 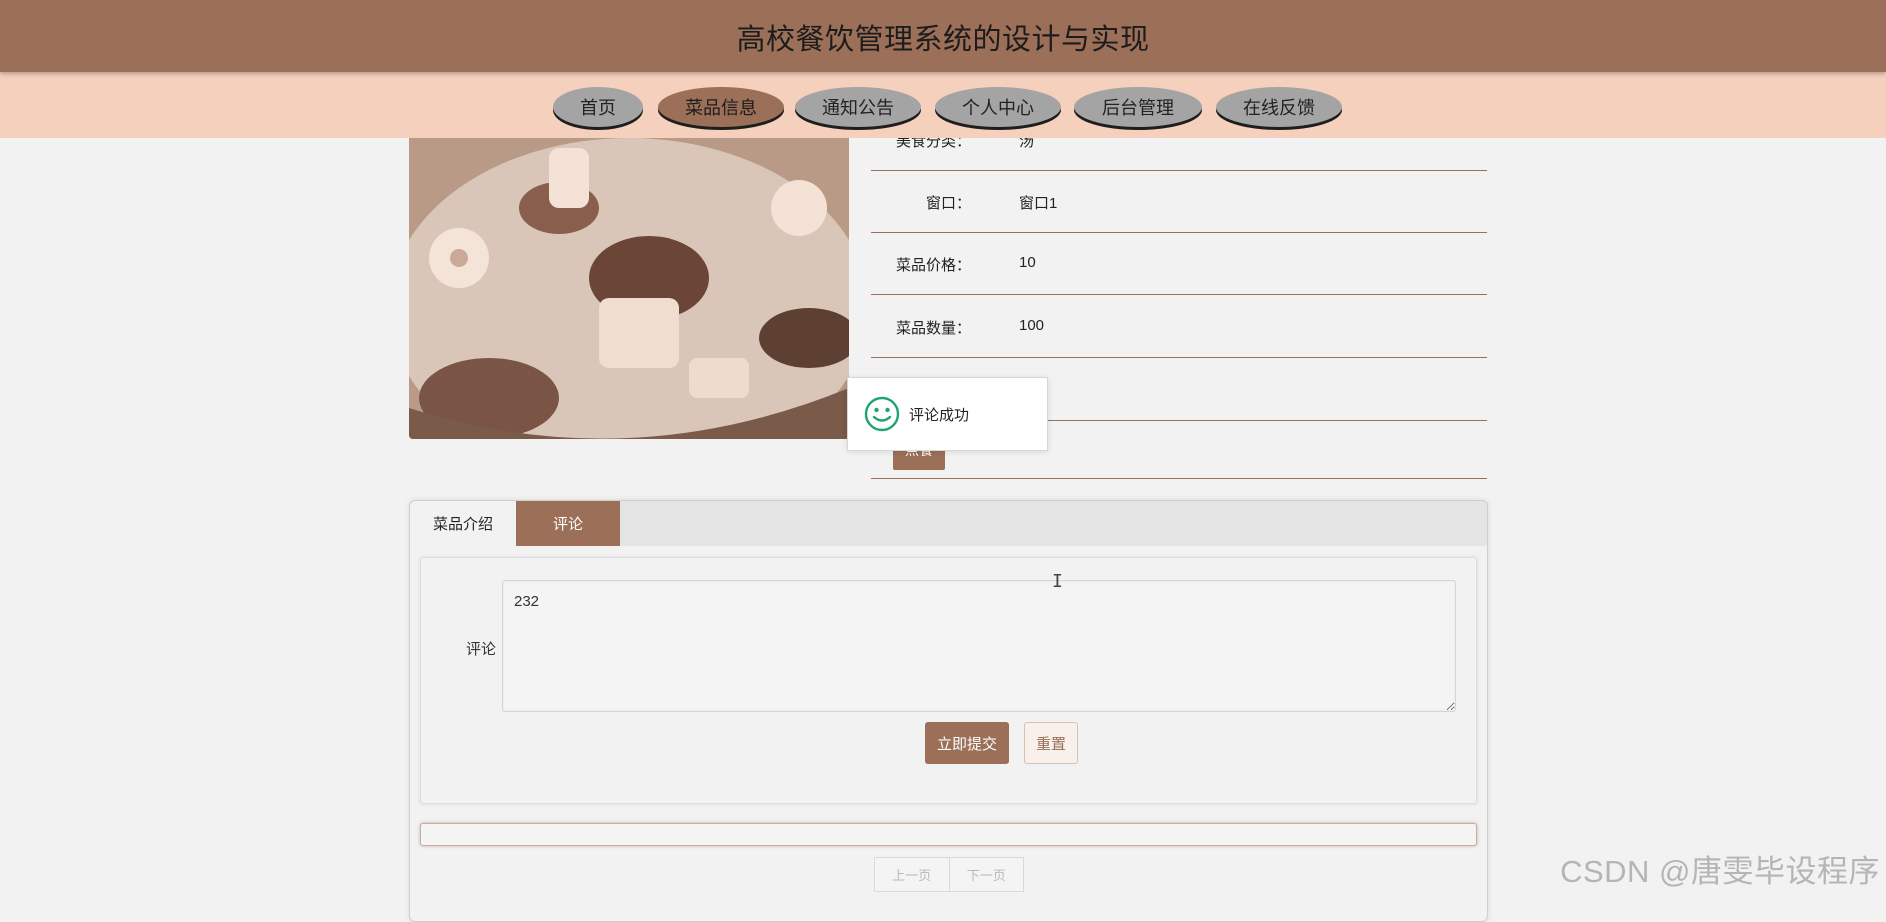 What do you see at coordinates (858, 107) in the screenshot?
I see `nav-item-notices: 通知公告` at bounding box center [858, 107].